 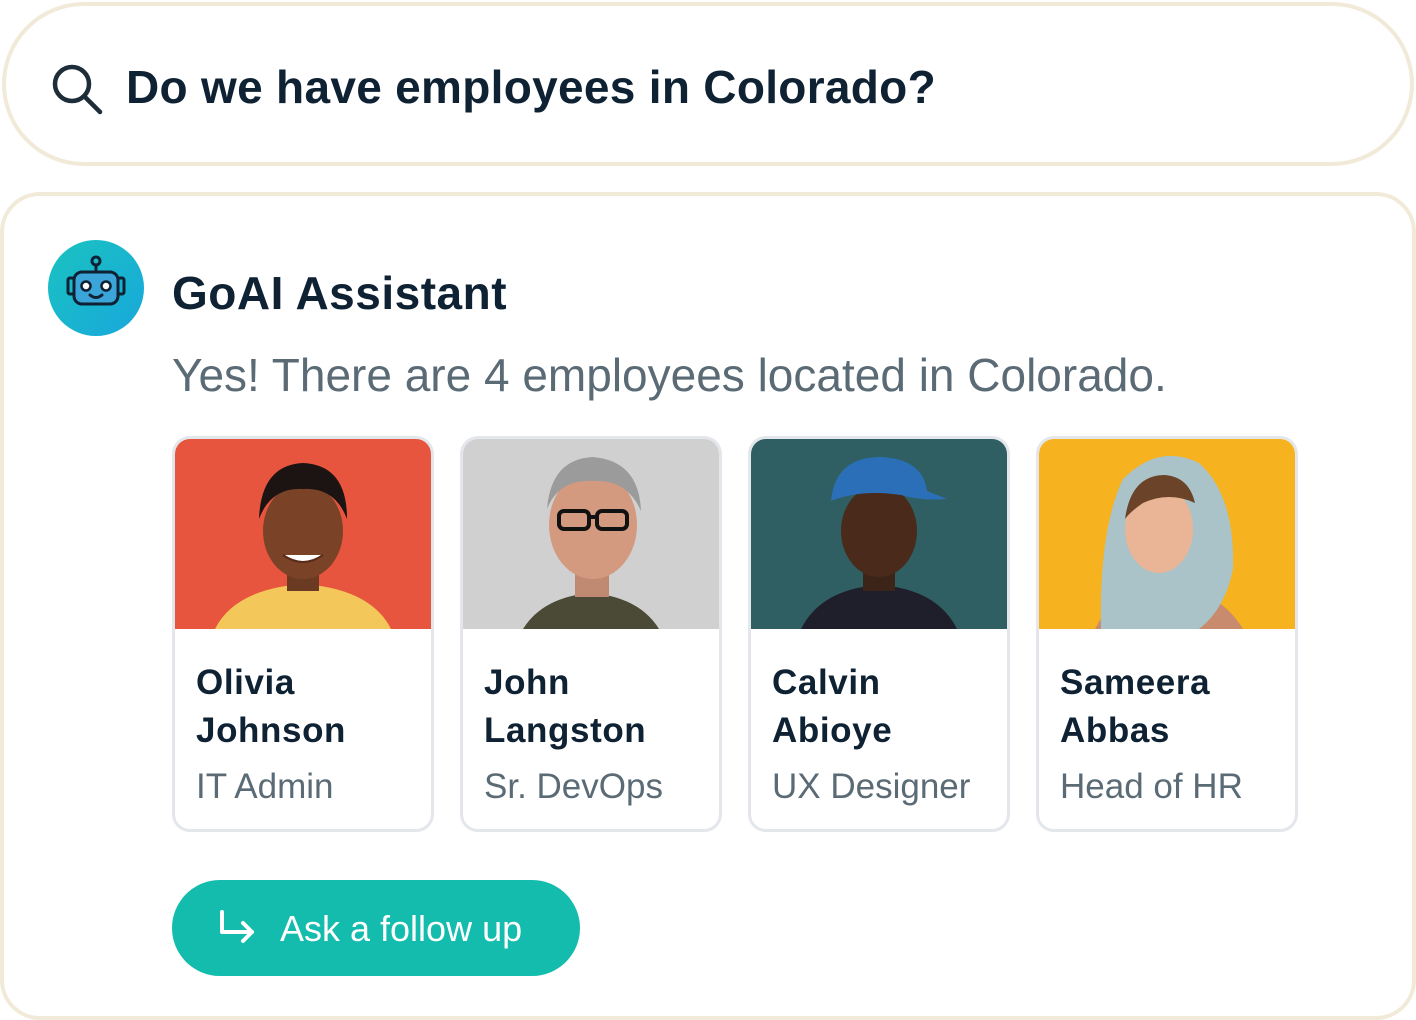 I want to click on arrow-return-icon, so click(x=237, y=928).